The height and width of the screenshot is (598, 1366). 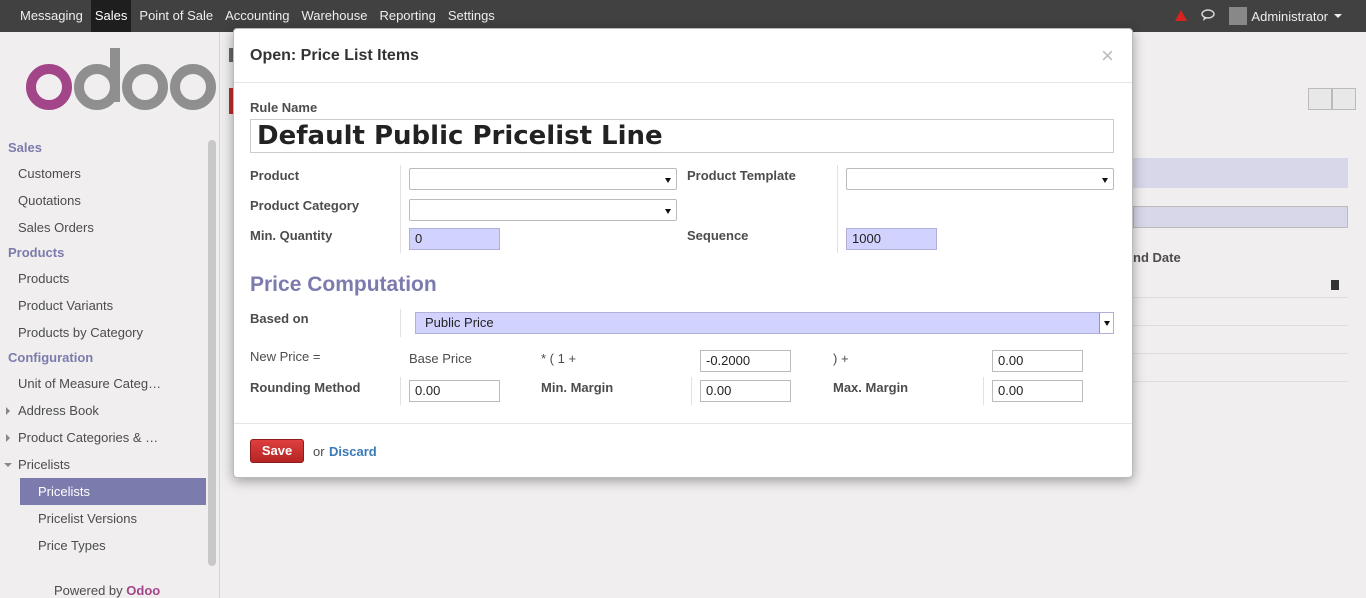 I want to click on sidebar-item-pricelists-group: Pricelists, so click(x=103, y=464).